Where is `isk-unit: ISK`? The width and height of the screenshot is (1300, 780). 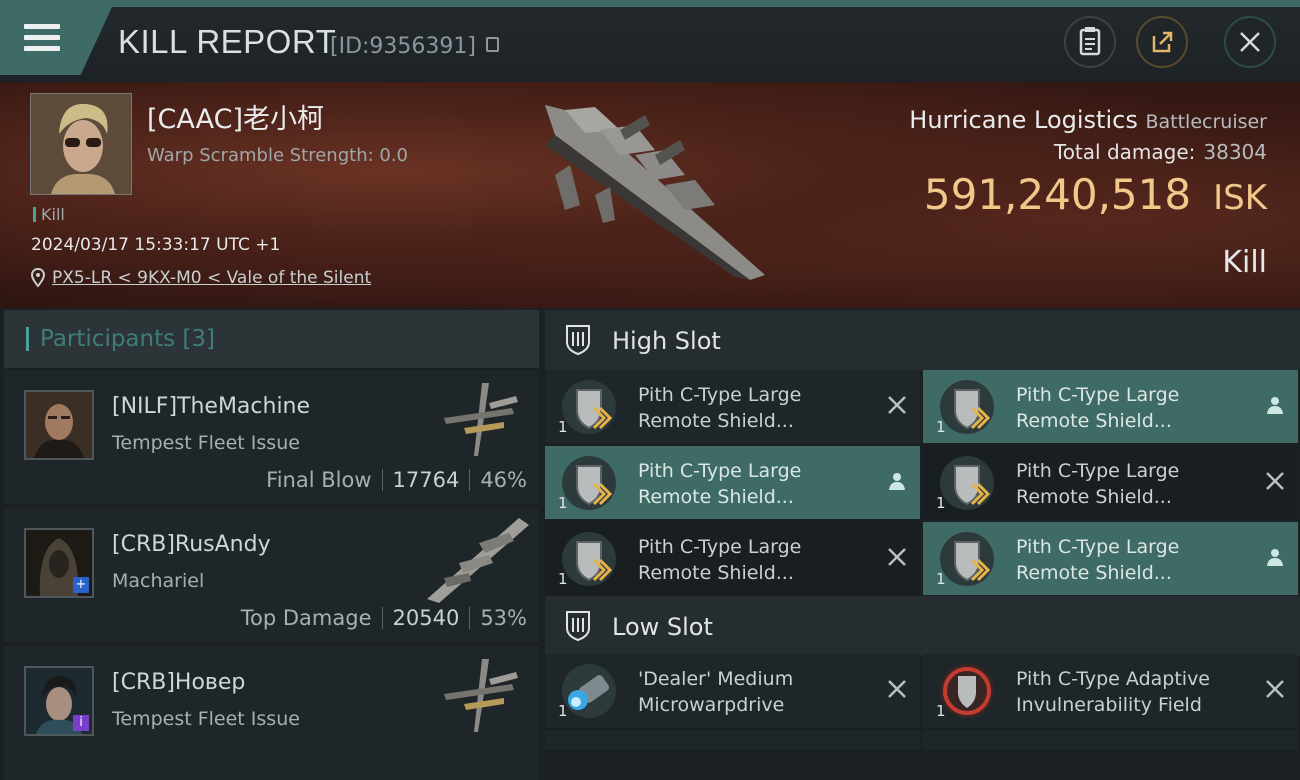 isk-unit: ISK is located at coordinates (1240, 198).